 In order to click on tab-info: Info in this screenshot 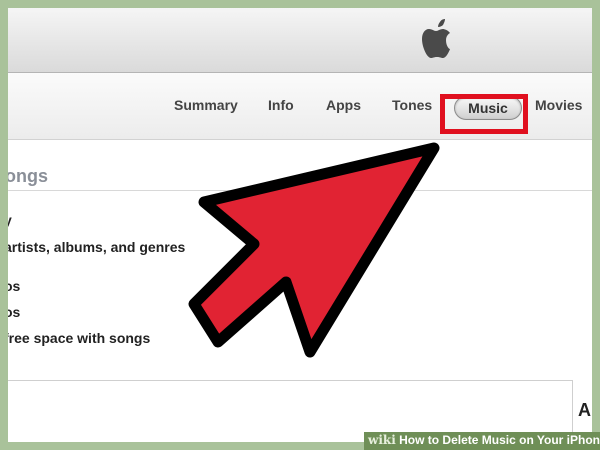, I will do `click(281, 105)`.